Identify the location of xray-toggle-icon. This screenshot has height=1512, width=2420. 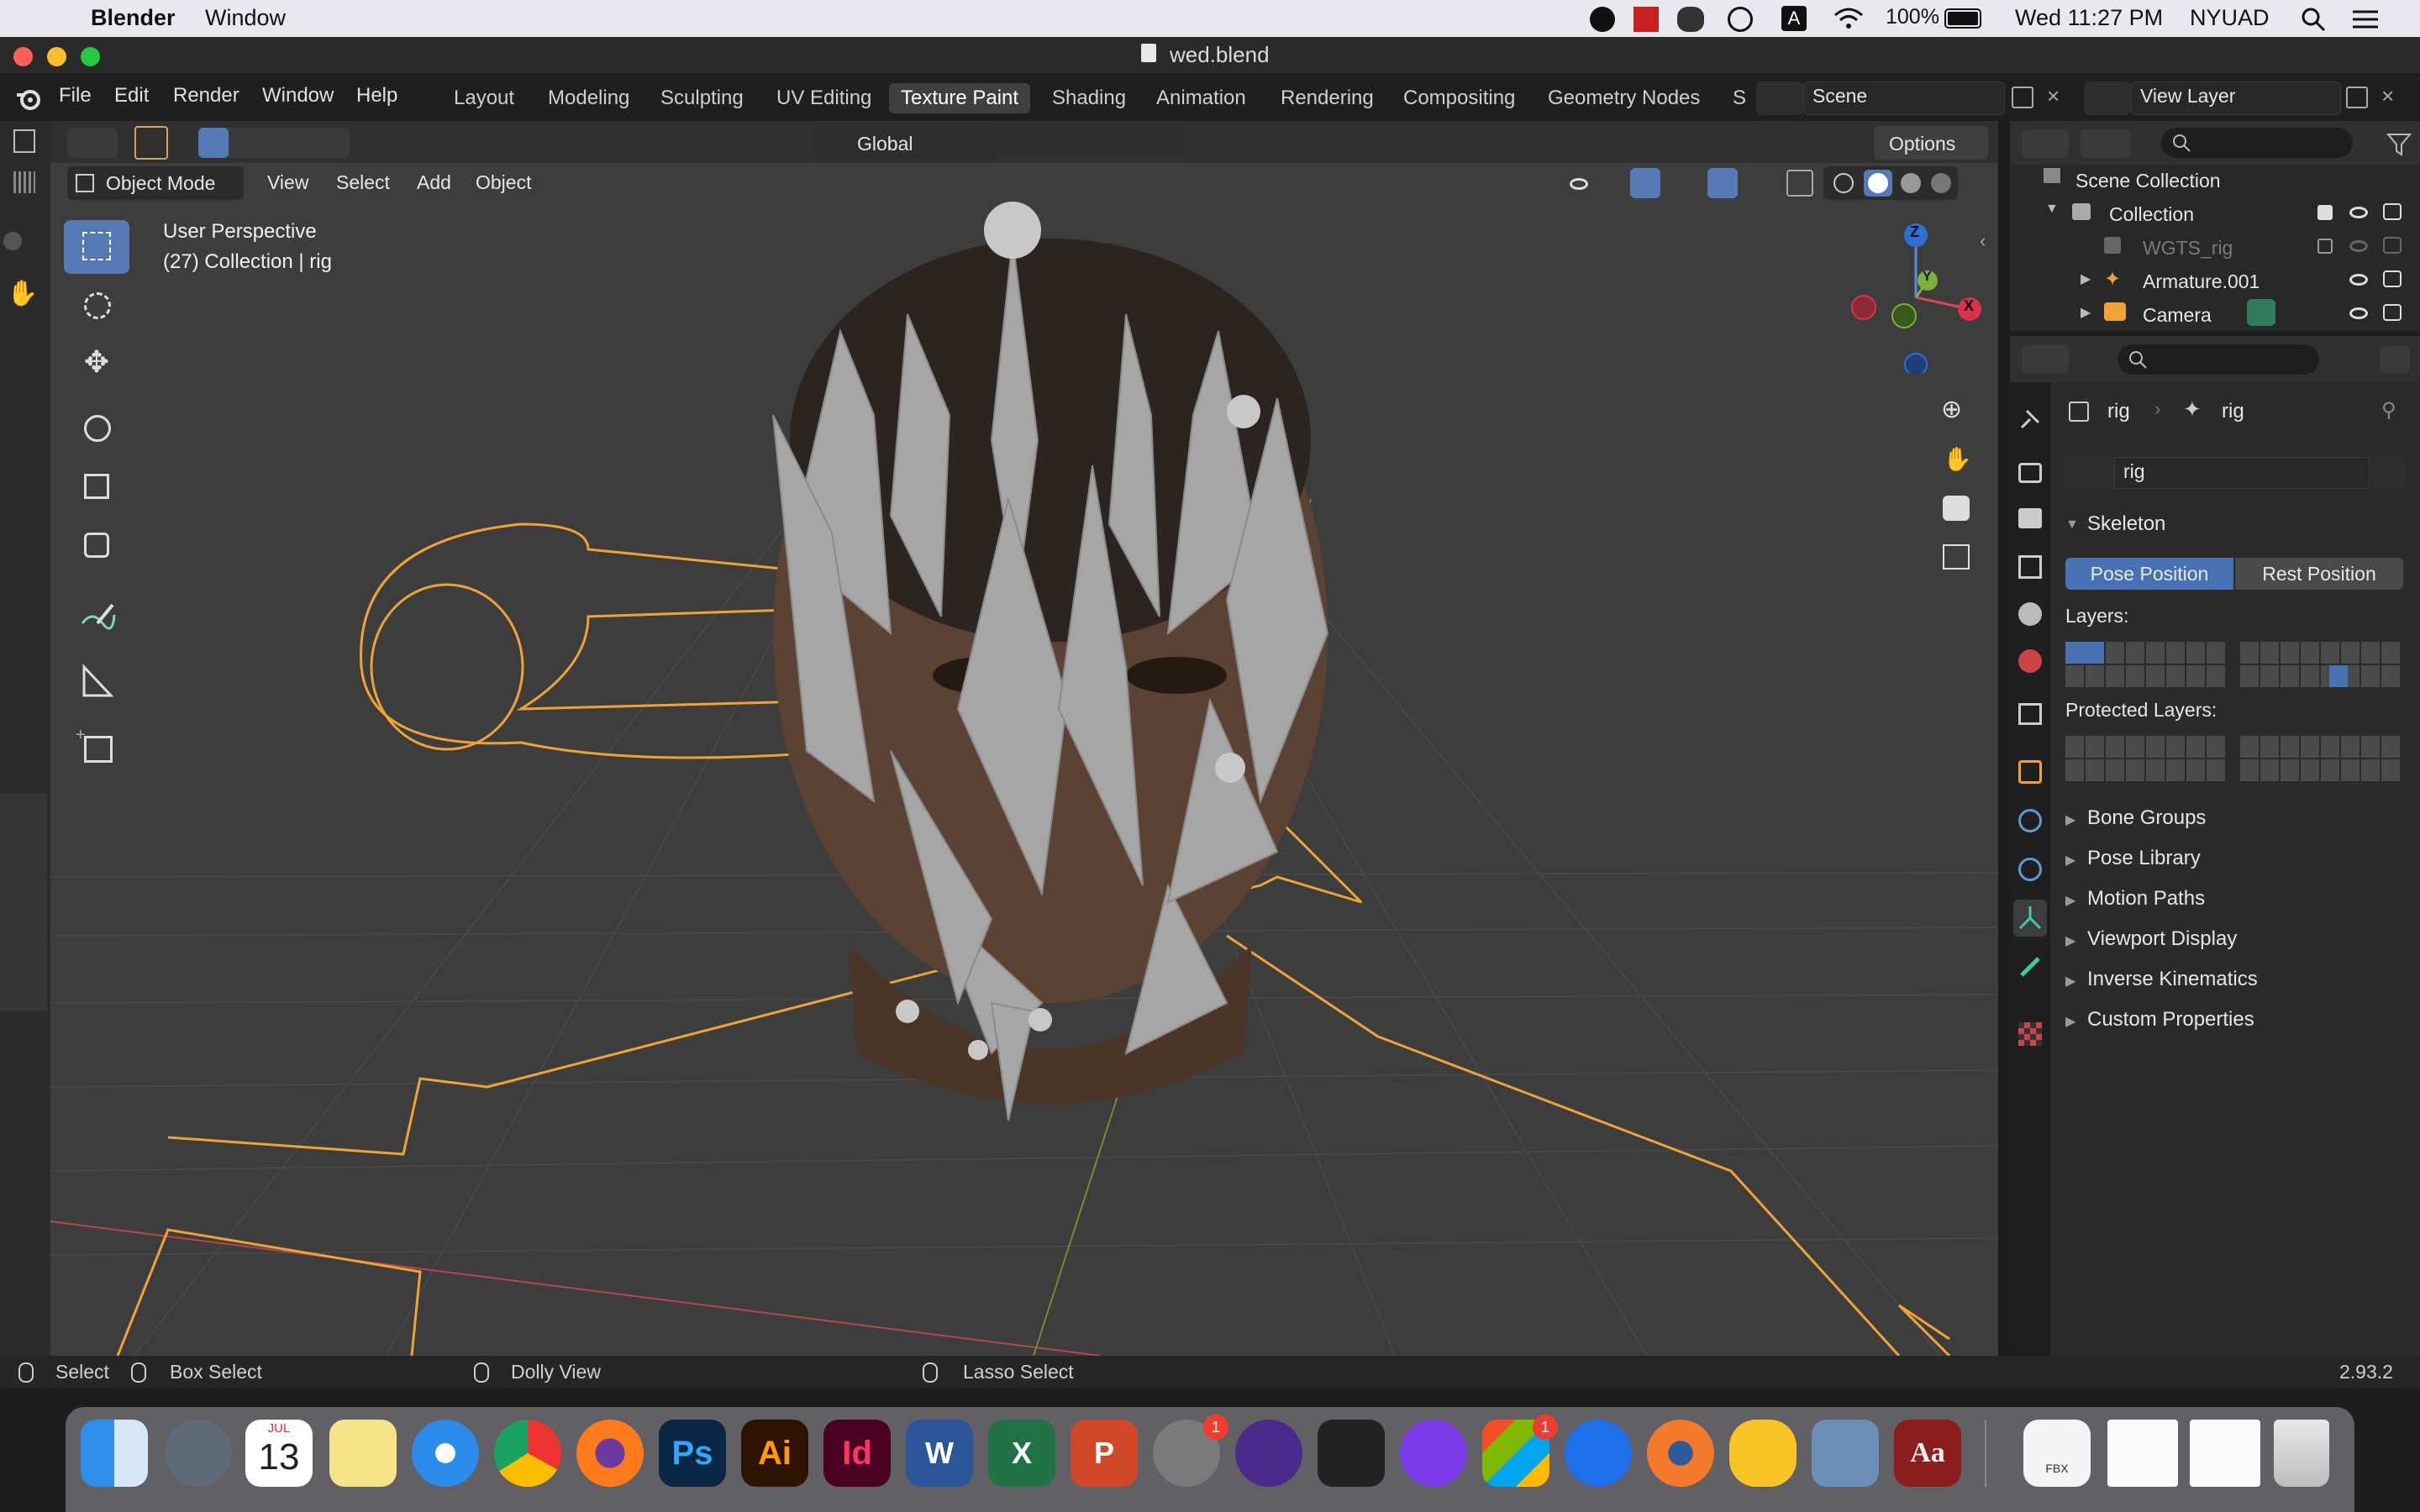
(1800, 183).